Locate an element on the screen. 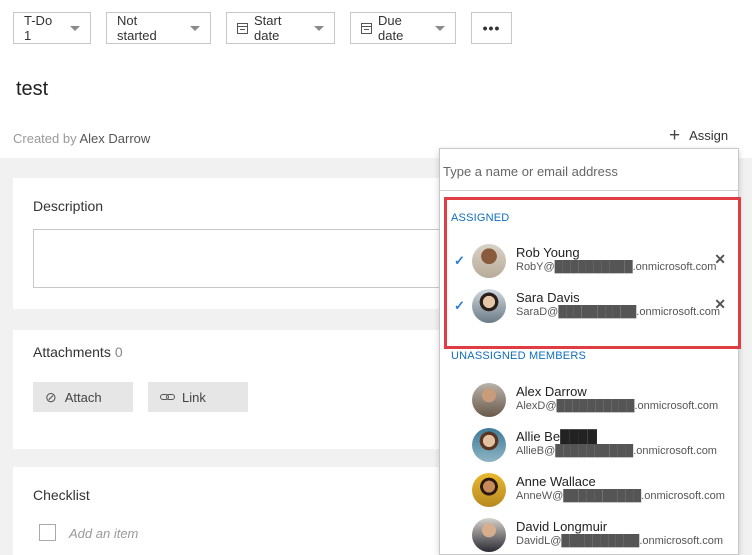 Image resolution: width=752 pixels, height=555 pixels. due-date-label: Due date is located at coordinates (391, 28).